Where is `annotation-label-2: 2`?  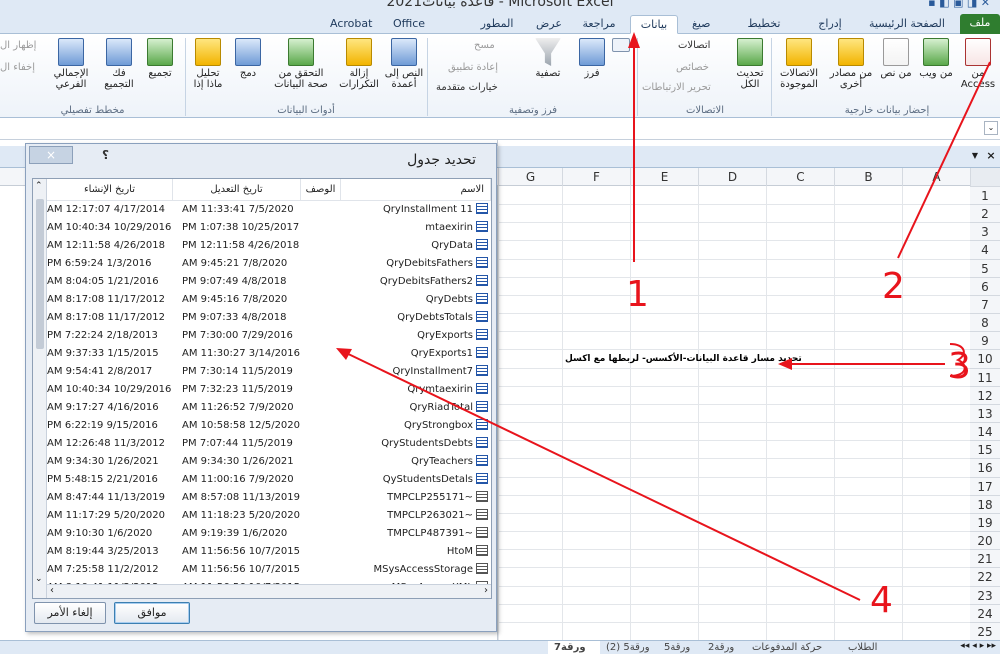 annotation-label-2: 2 is located at coordinates (893, 286).